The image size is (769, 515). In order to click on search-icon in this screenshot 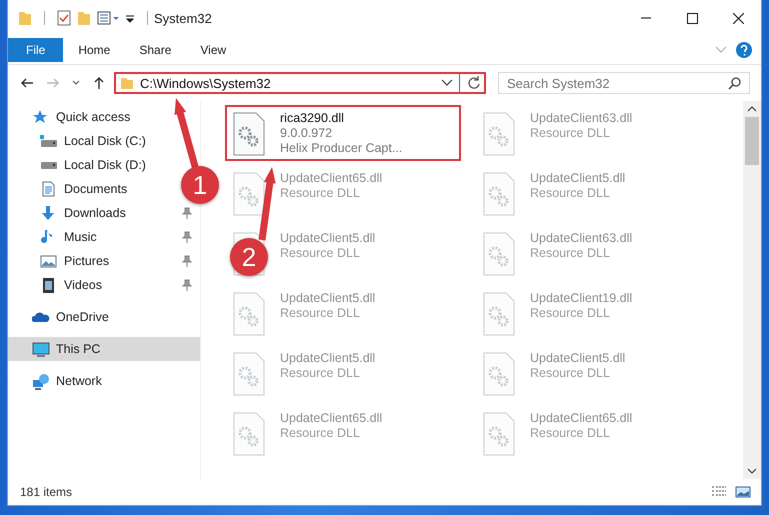, I will do `click(735, 83)`.